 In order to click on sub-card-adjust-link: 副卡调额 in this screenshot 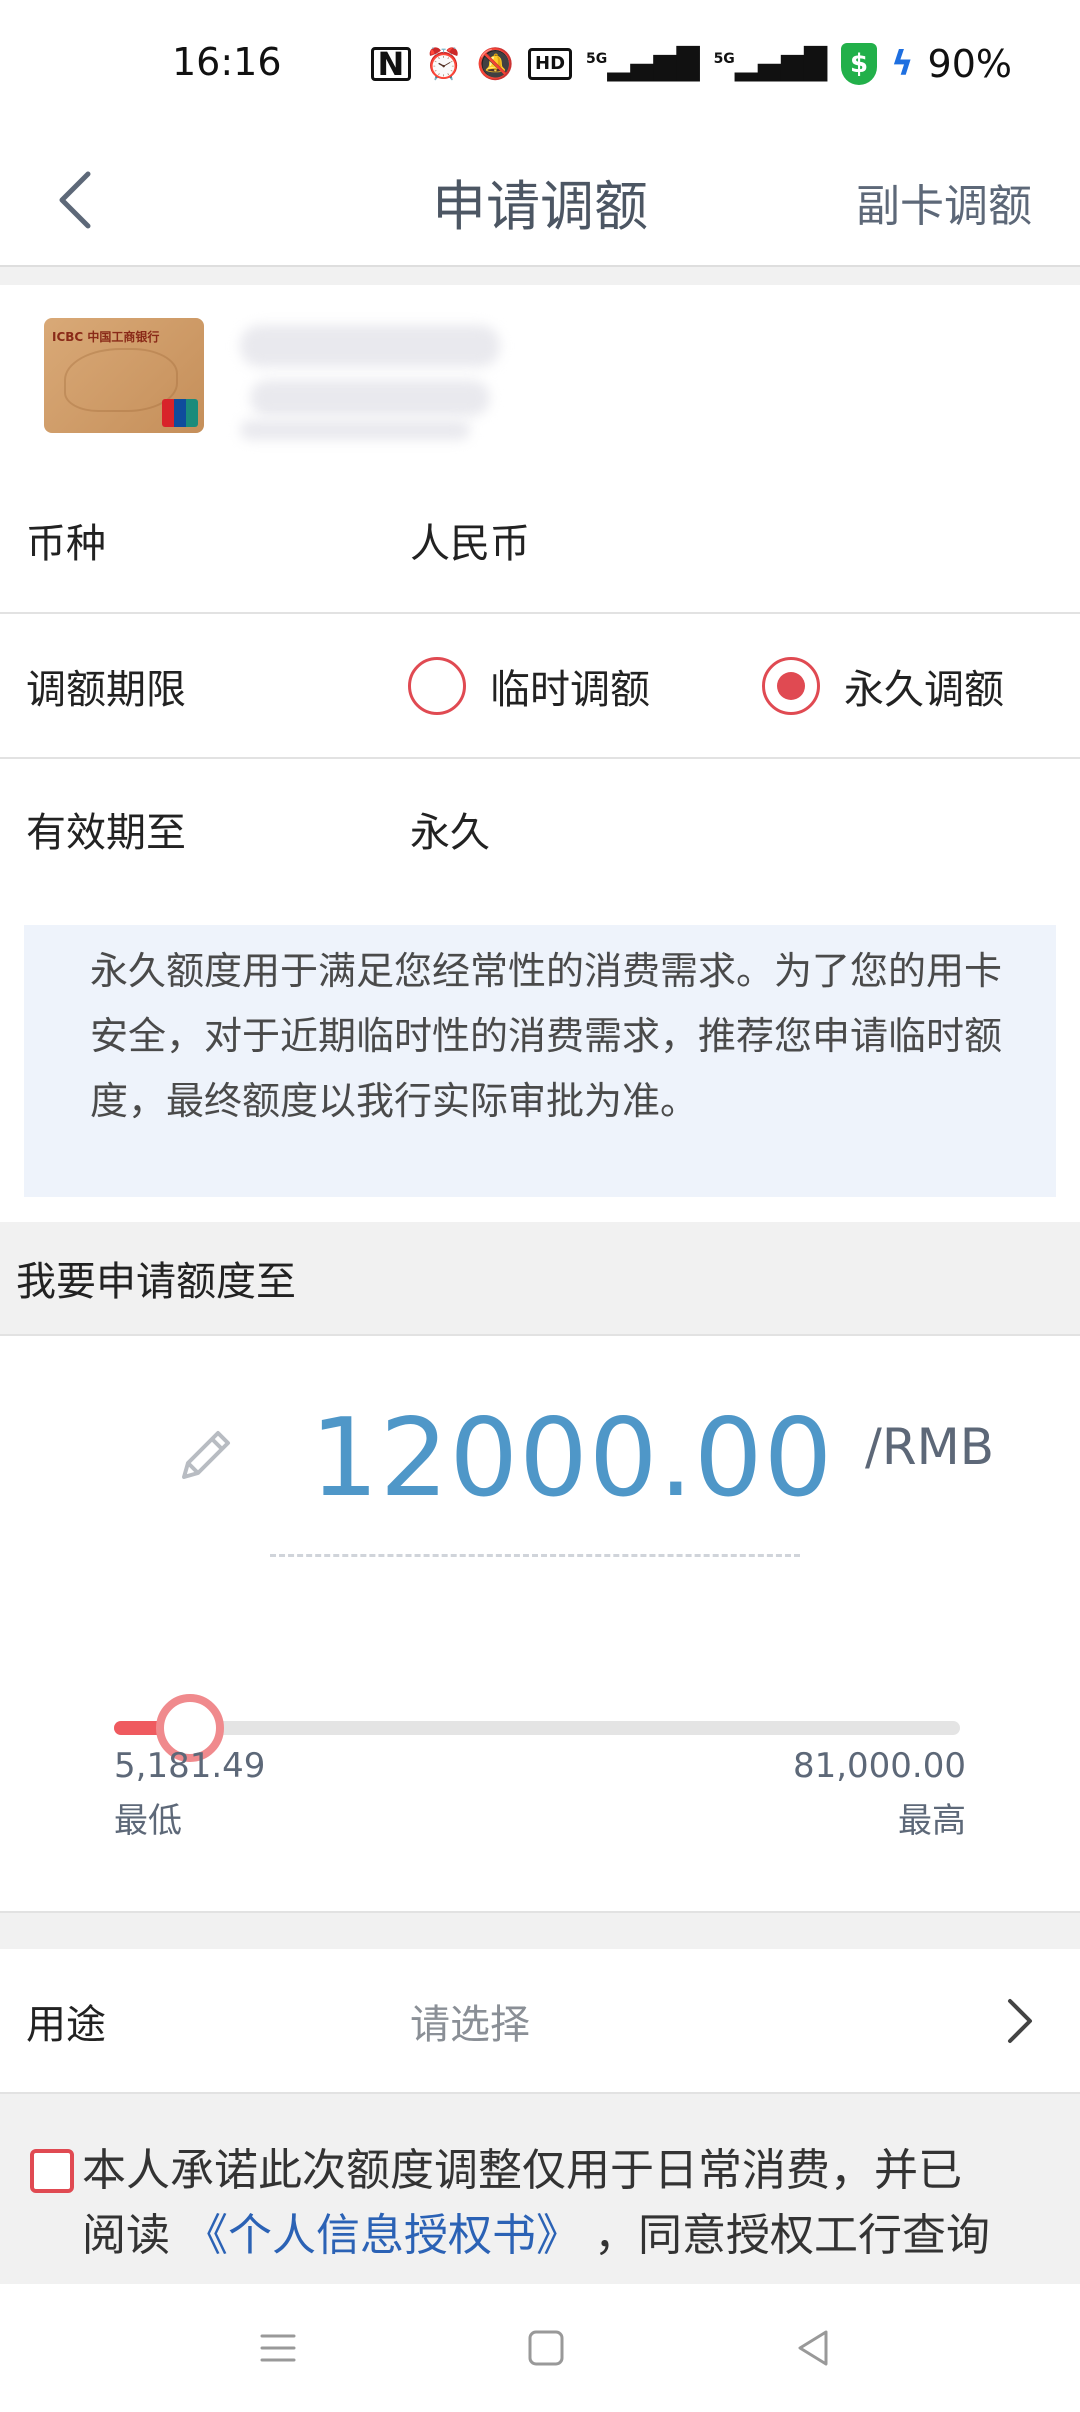, I will do `click(944, 202)`.